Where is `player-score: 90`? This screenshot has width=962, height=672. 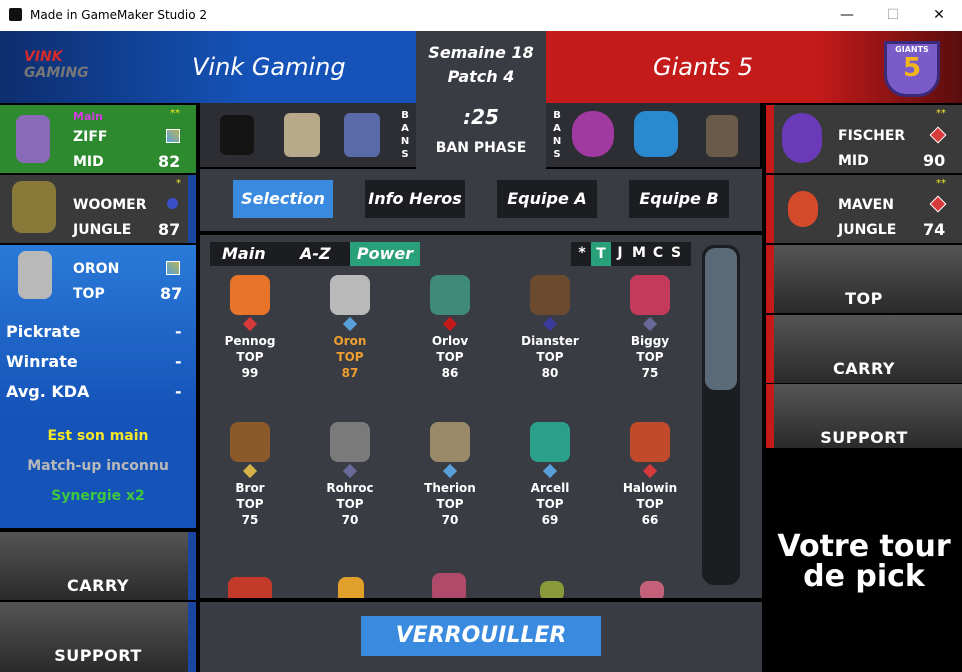 player-score: 90 is located at coordinates (934, 160).